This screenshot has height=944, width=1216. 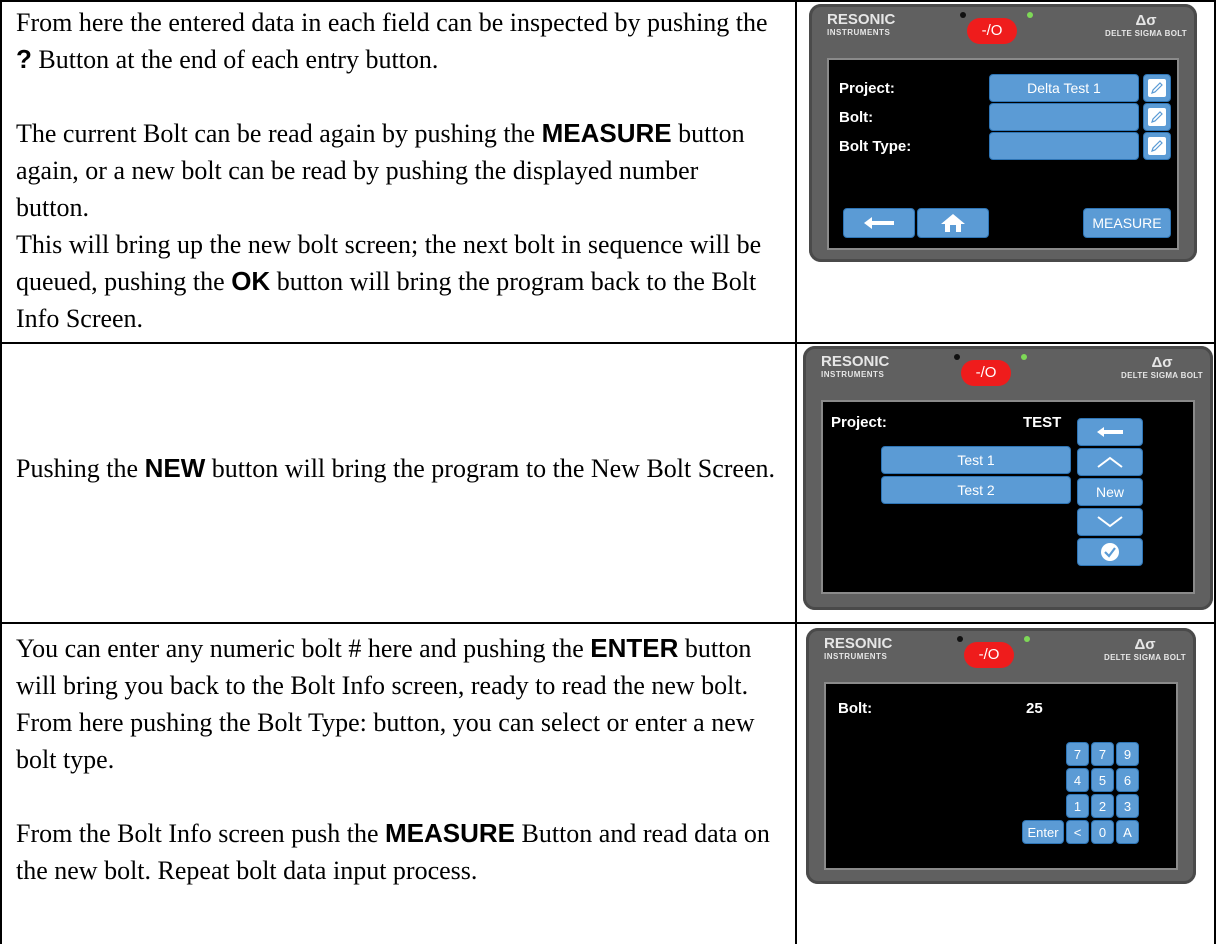 I want to click on digit-key: 9, so click(x=1127, y=754).